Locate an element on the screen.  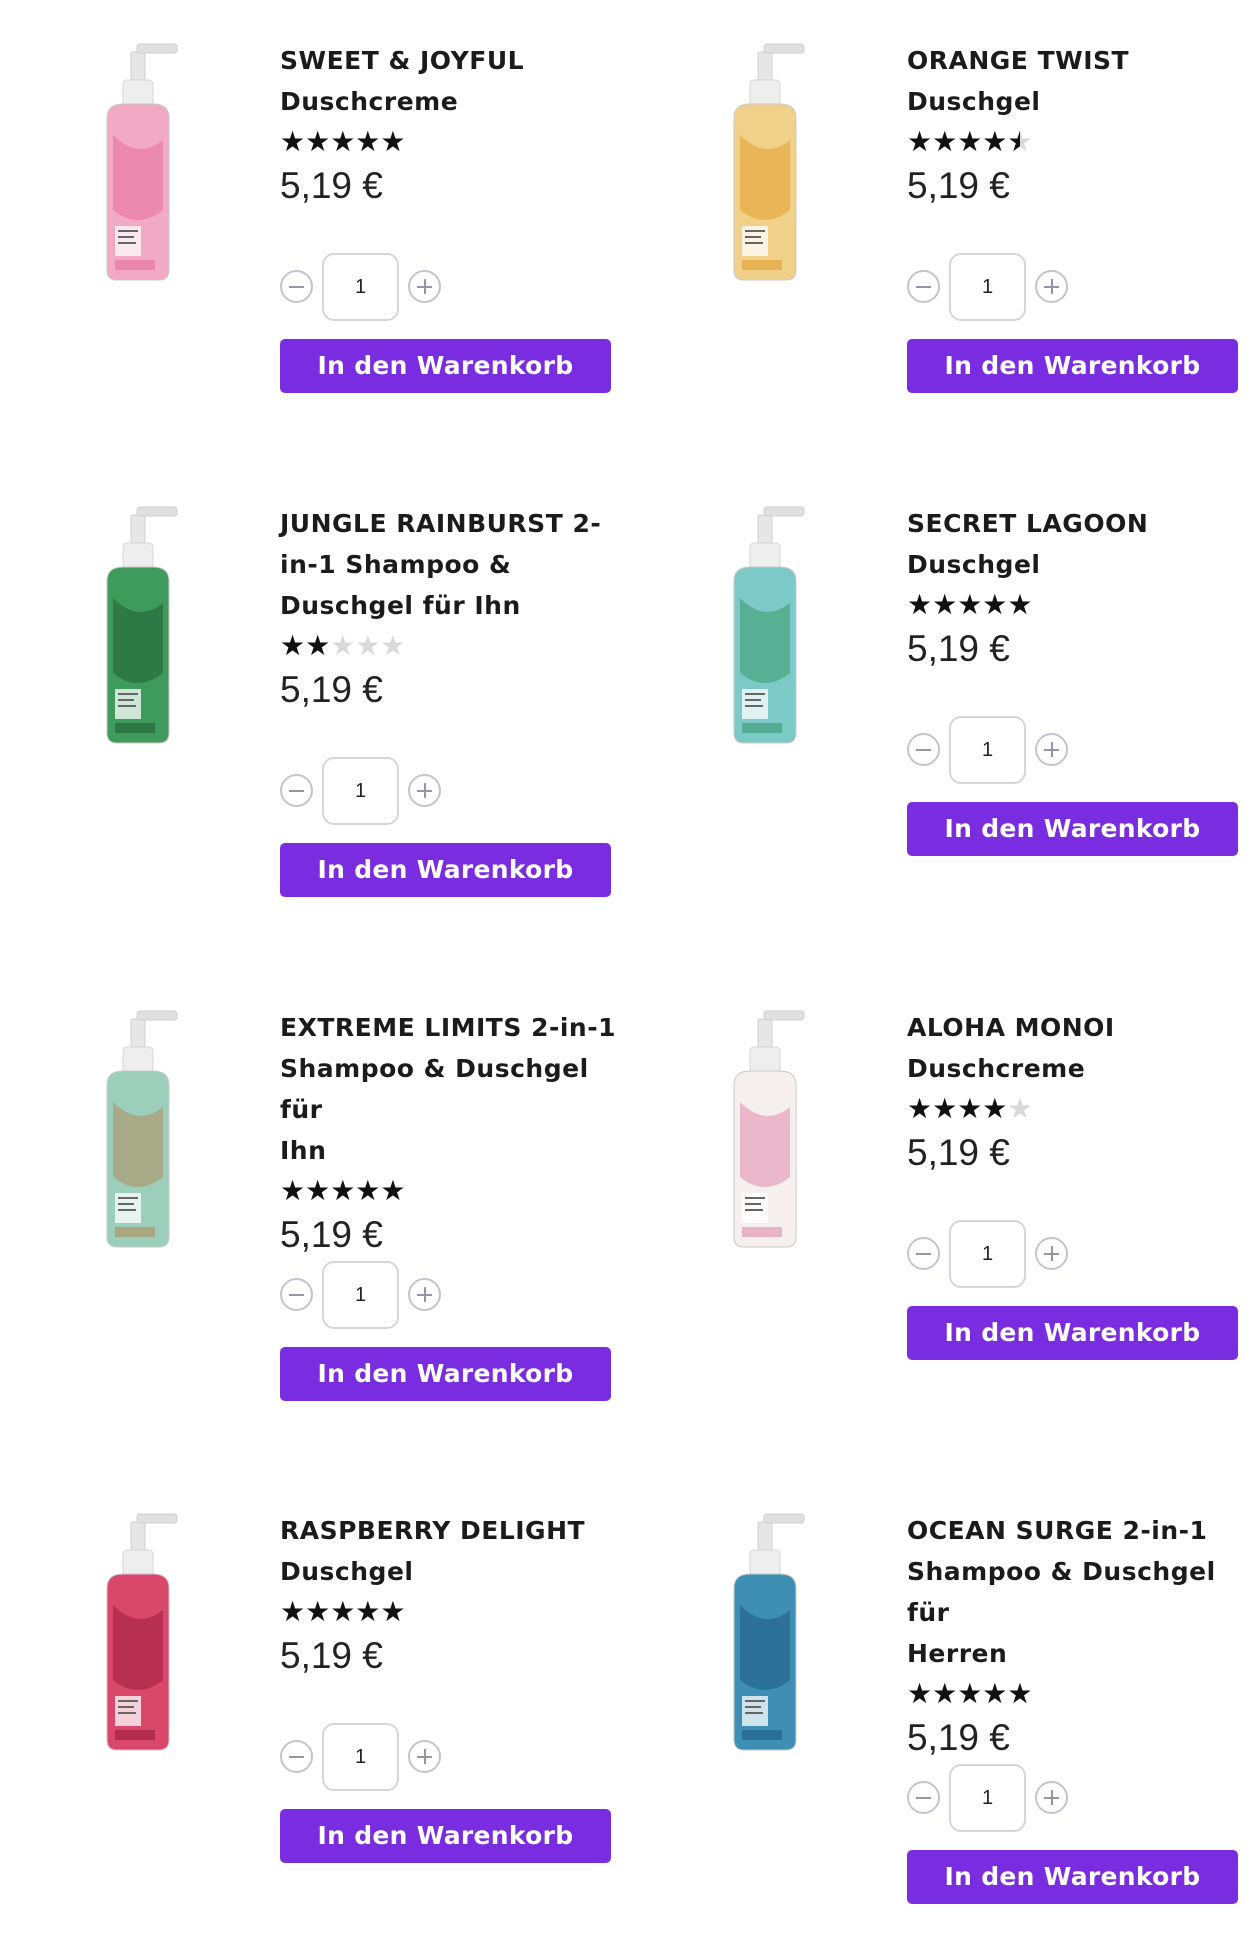
product-name-line: Duschgel für Ihn is located at coordinates (400, 605).